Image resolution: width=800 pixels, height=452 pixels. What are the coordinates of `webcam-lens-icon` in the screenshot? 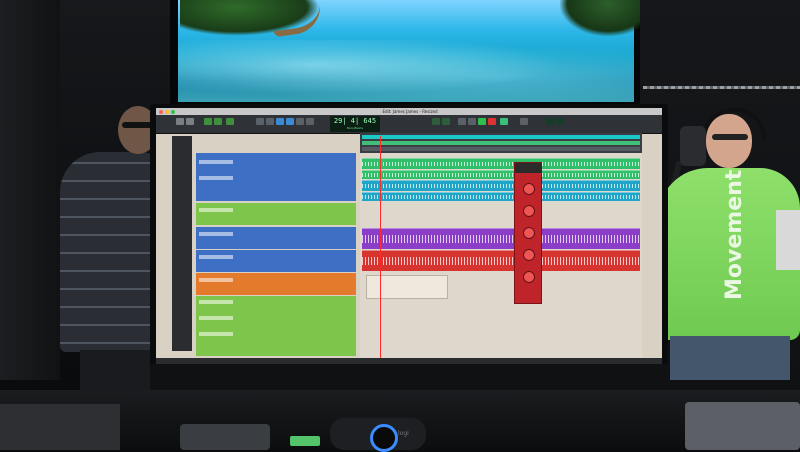 It's located at (384, 438).